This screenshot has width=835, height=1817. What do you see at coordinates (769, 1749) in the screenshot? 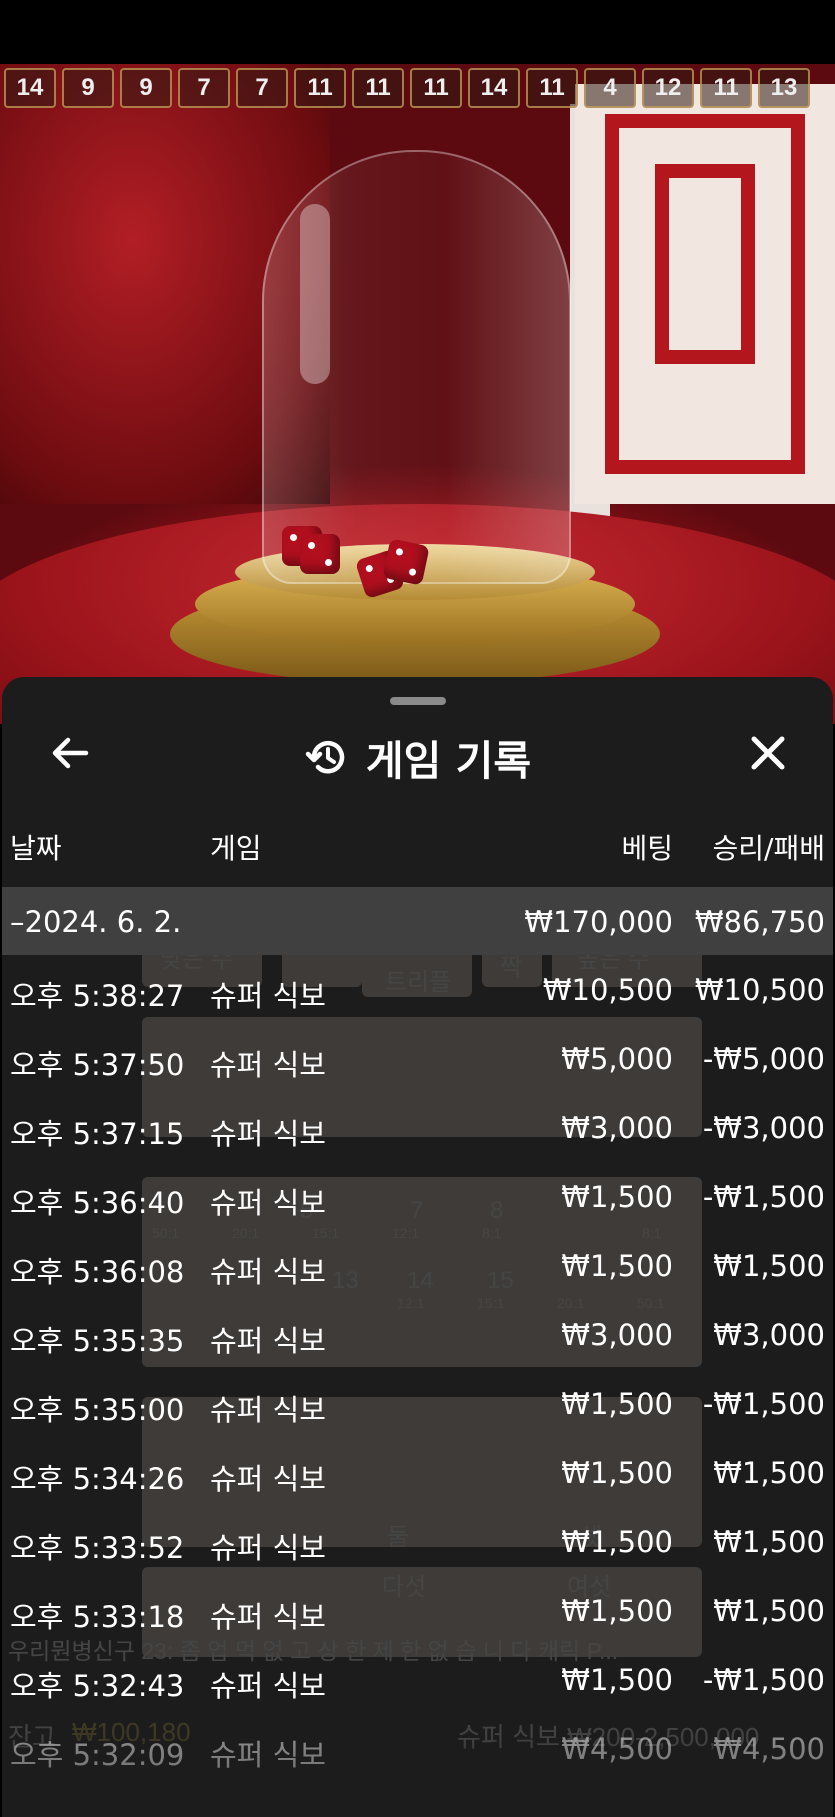
I see `row-result: ₩4,500` at bounding box center [769, 1749].